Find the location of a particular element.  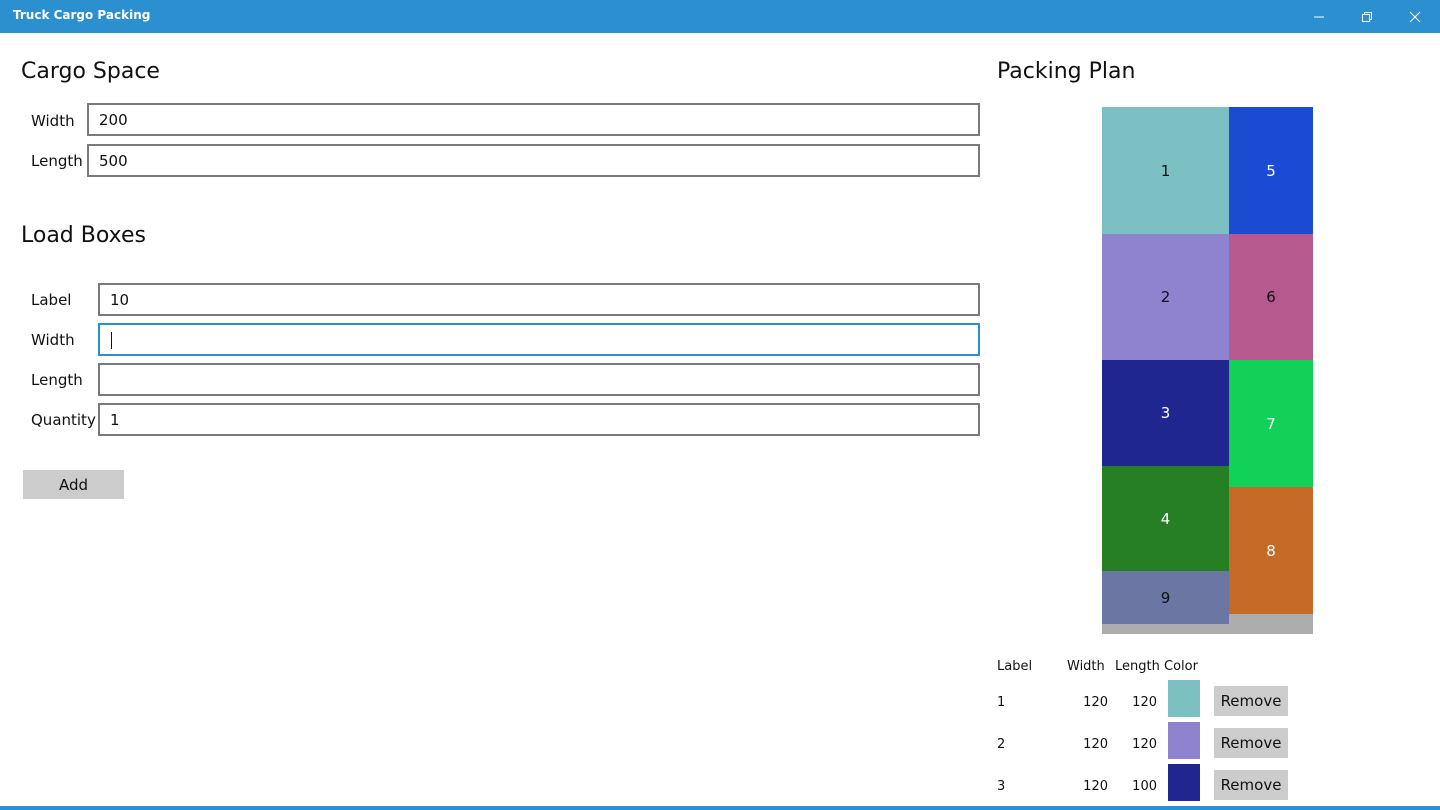

plan-box: 2 is located at coordinates (1165, 297).